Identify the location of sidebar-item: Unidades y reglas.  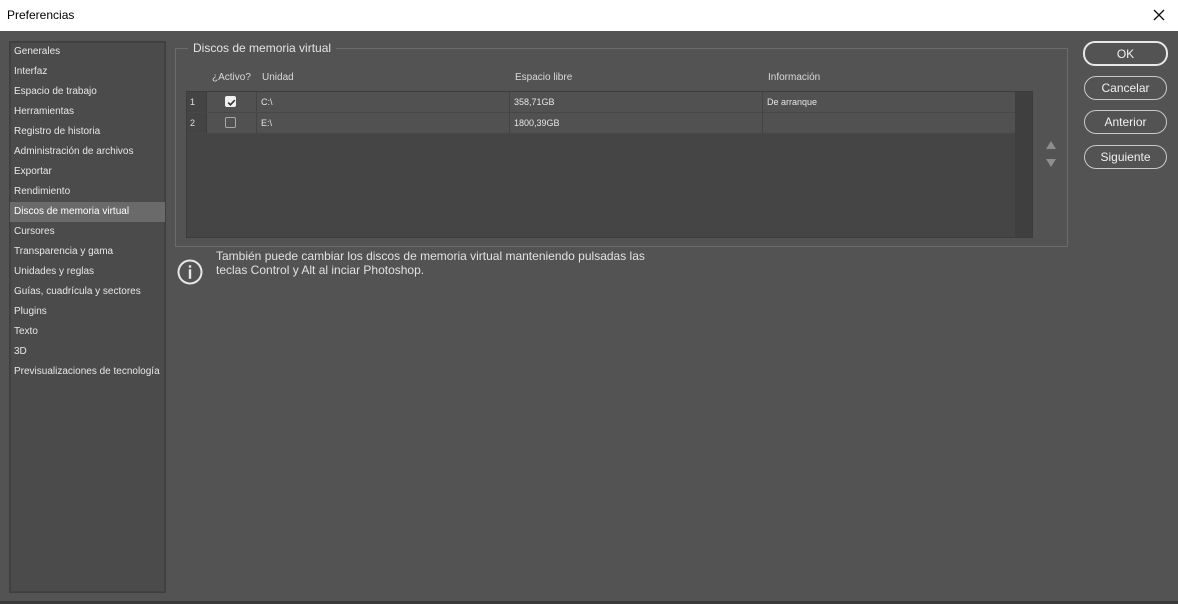
(87, 272).